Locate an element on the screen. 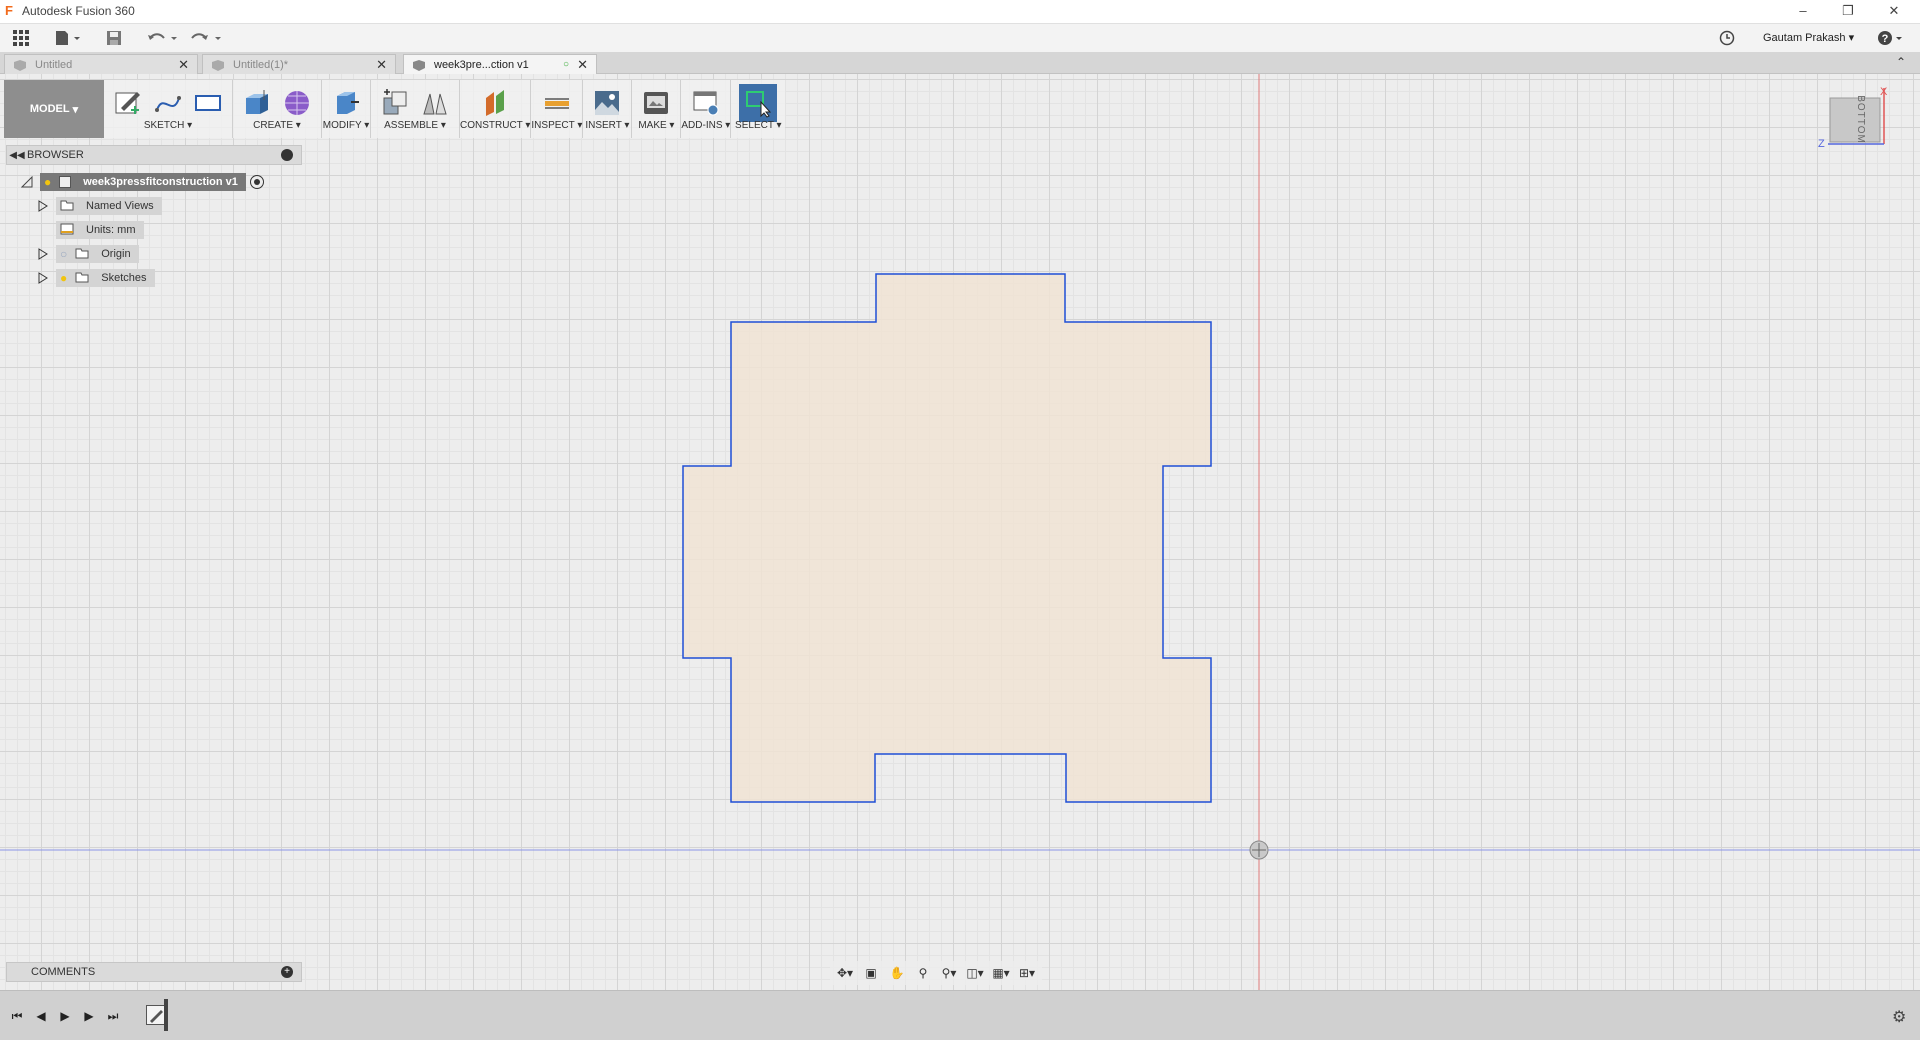 The height and width of the screenshot is (1040, 1920). workspace-switcher: MODEL ▾ is located at coordinates (54, 109).